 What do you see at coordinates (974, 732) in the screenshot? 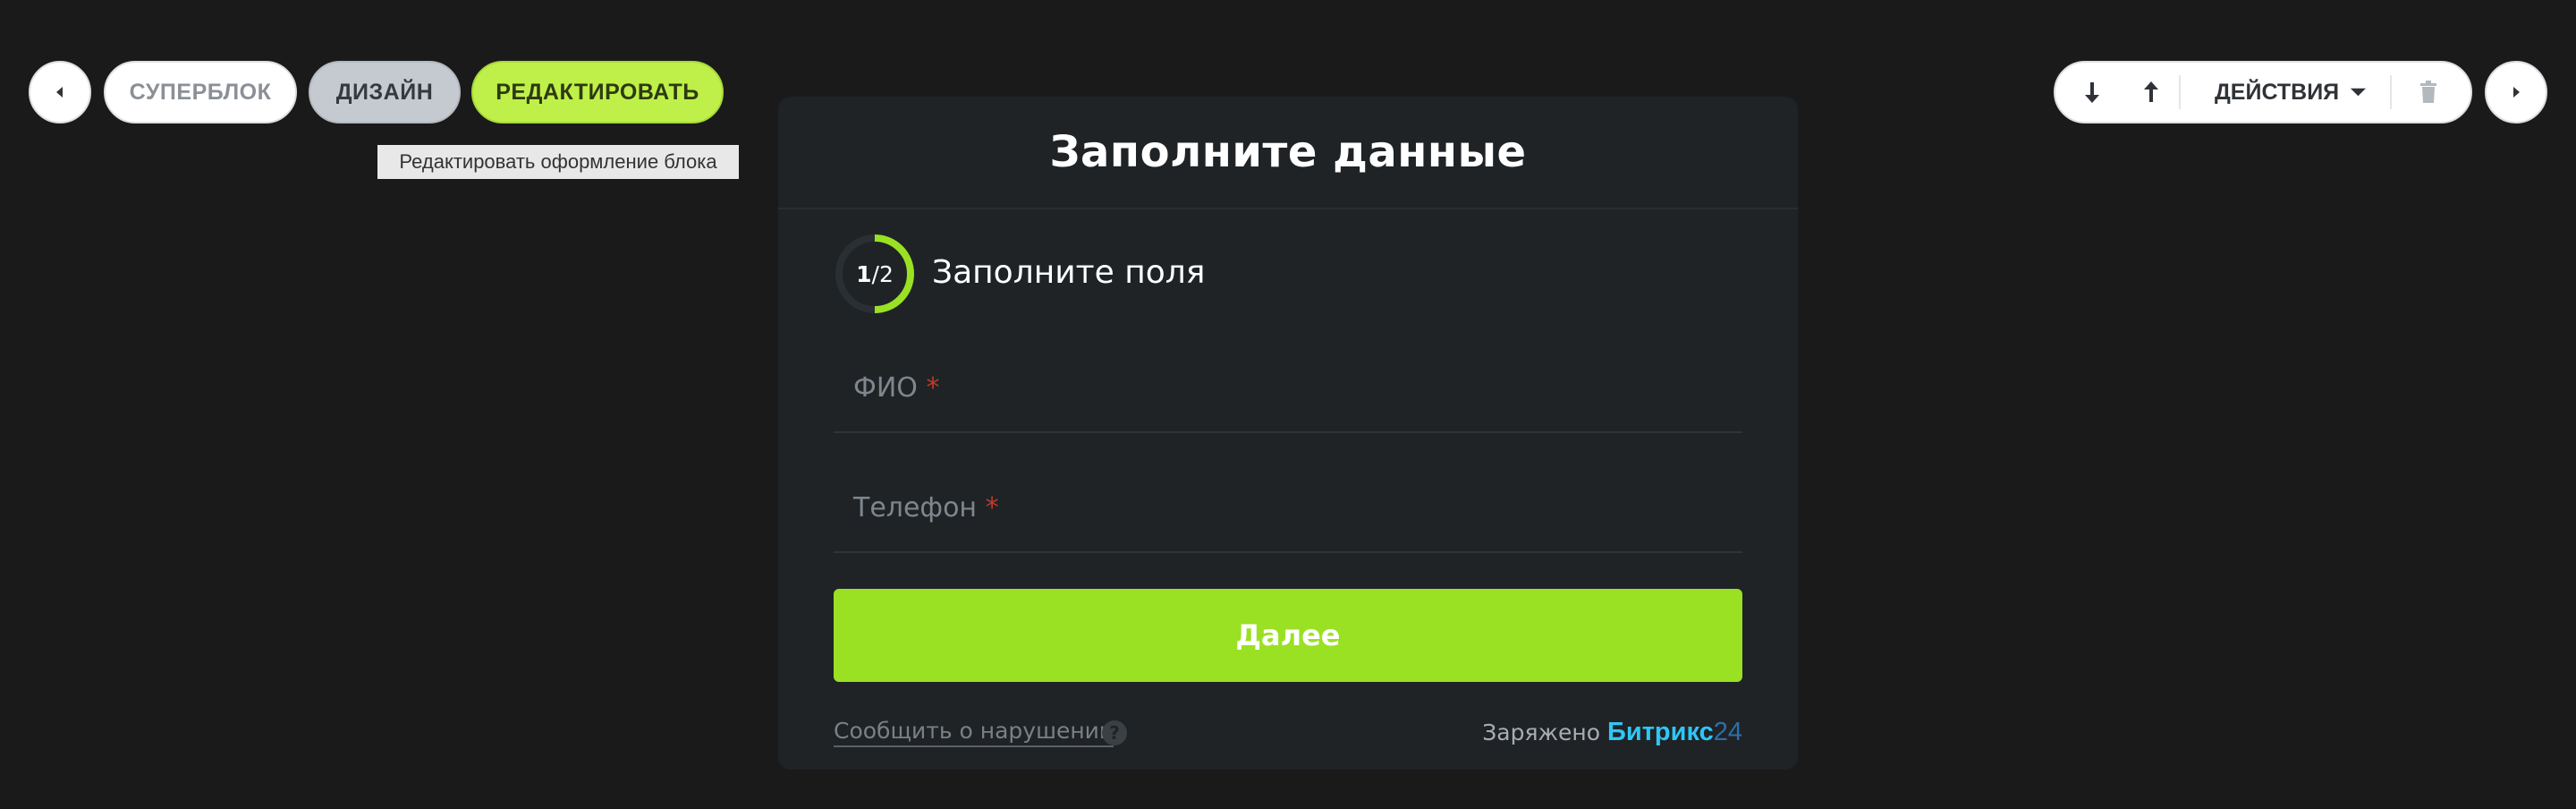
I see `report-link: Сообщить о нарушении` at bounding box center [974, 732].